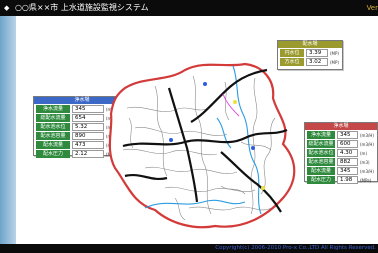 This screenshot has height=253, width=378. I want to click on version-label: Ver, so click(372, 8).